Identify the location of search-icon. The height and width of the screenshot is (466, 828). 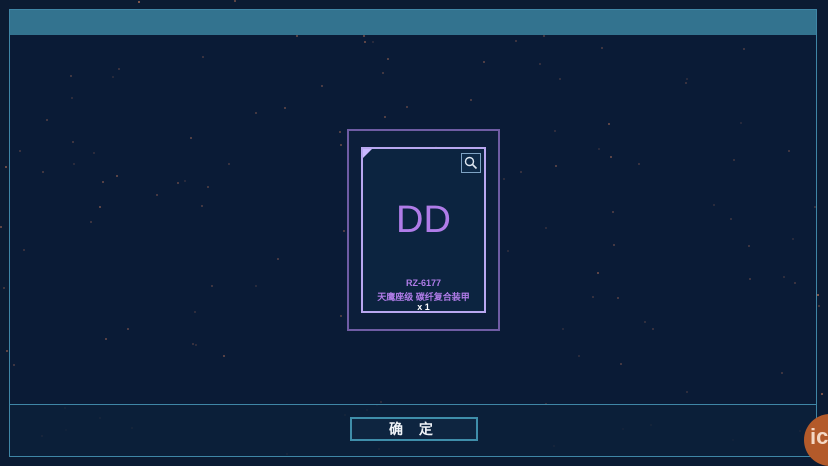
(471, 163).